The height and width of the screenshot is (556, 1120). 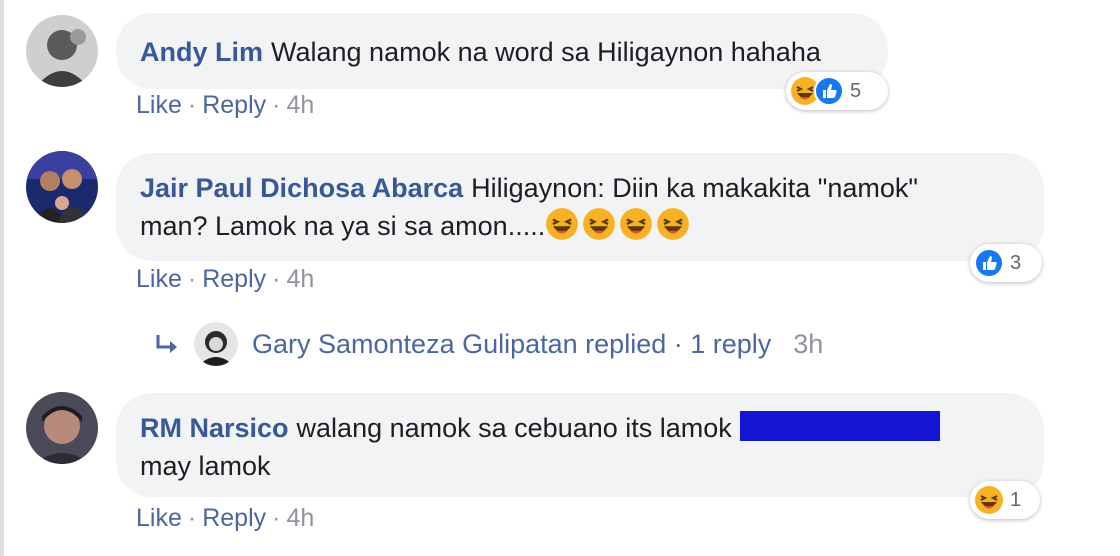 What do you see at coordinates (62, 428) in the screenshot?
I see `avatar-rm-narsico` at bounding box center [62, 428].